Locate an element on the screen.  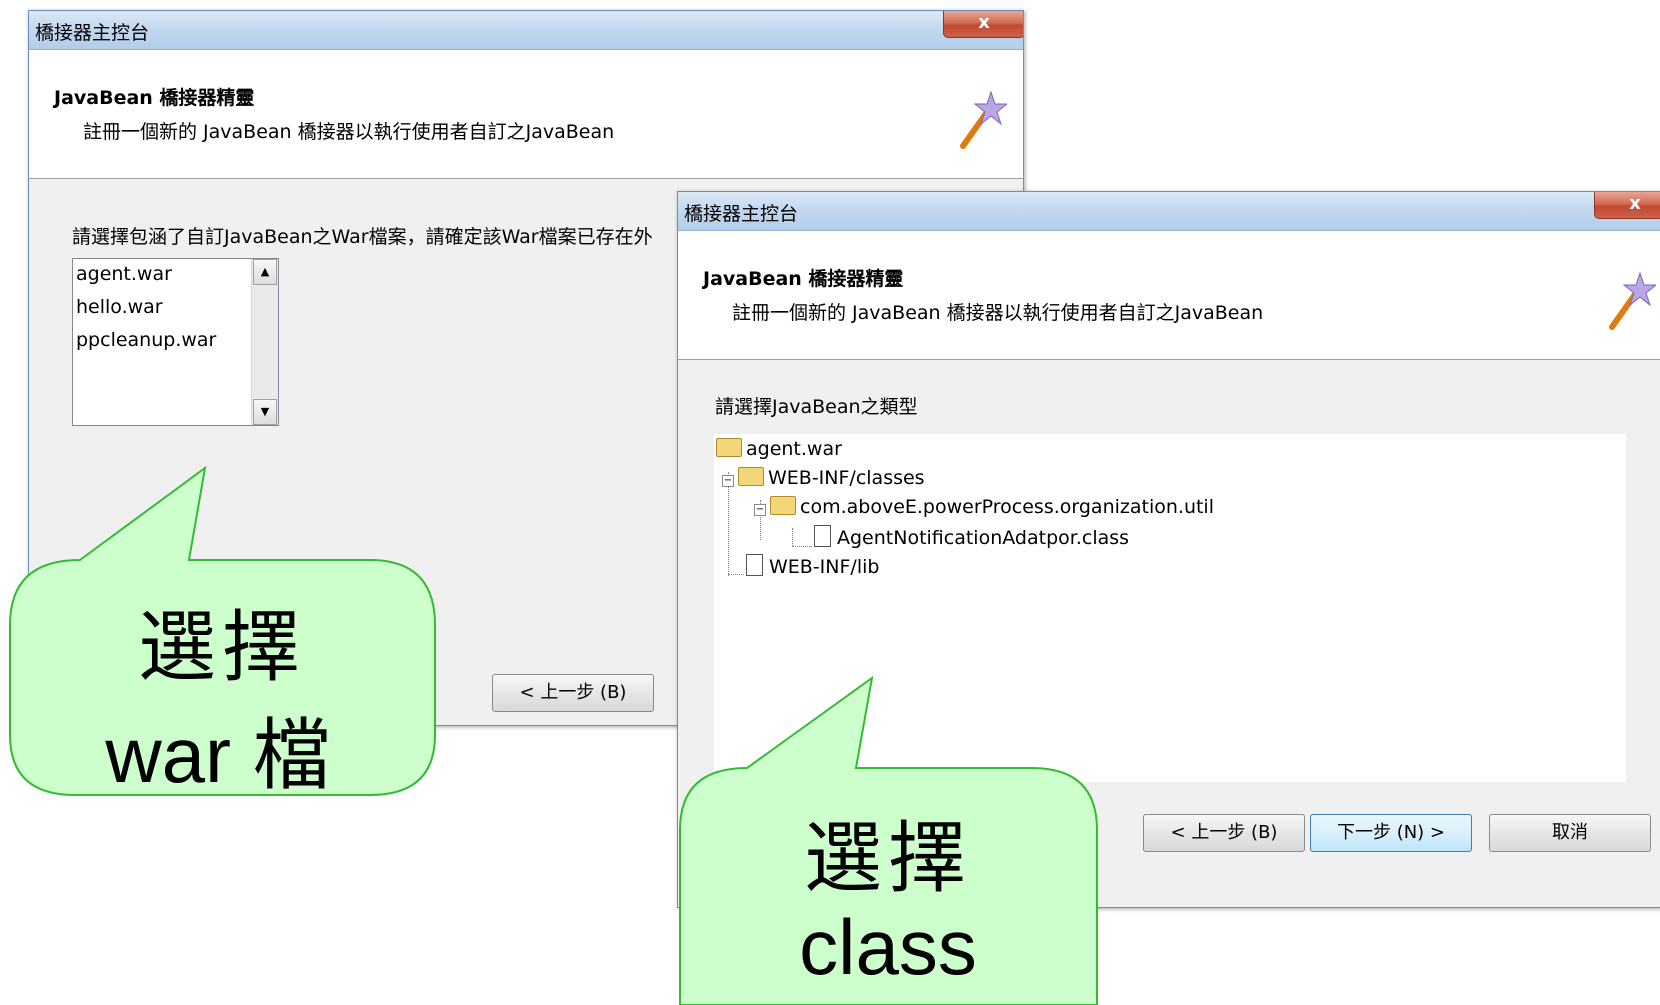
tree-node-root: agent.war is located at coordinates (779, 449).